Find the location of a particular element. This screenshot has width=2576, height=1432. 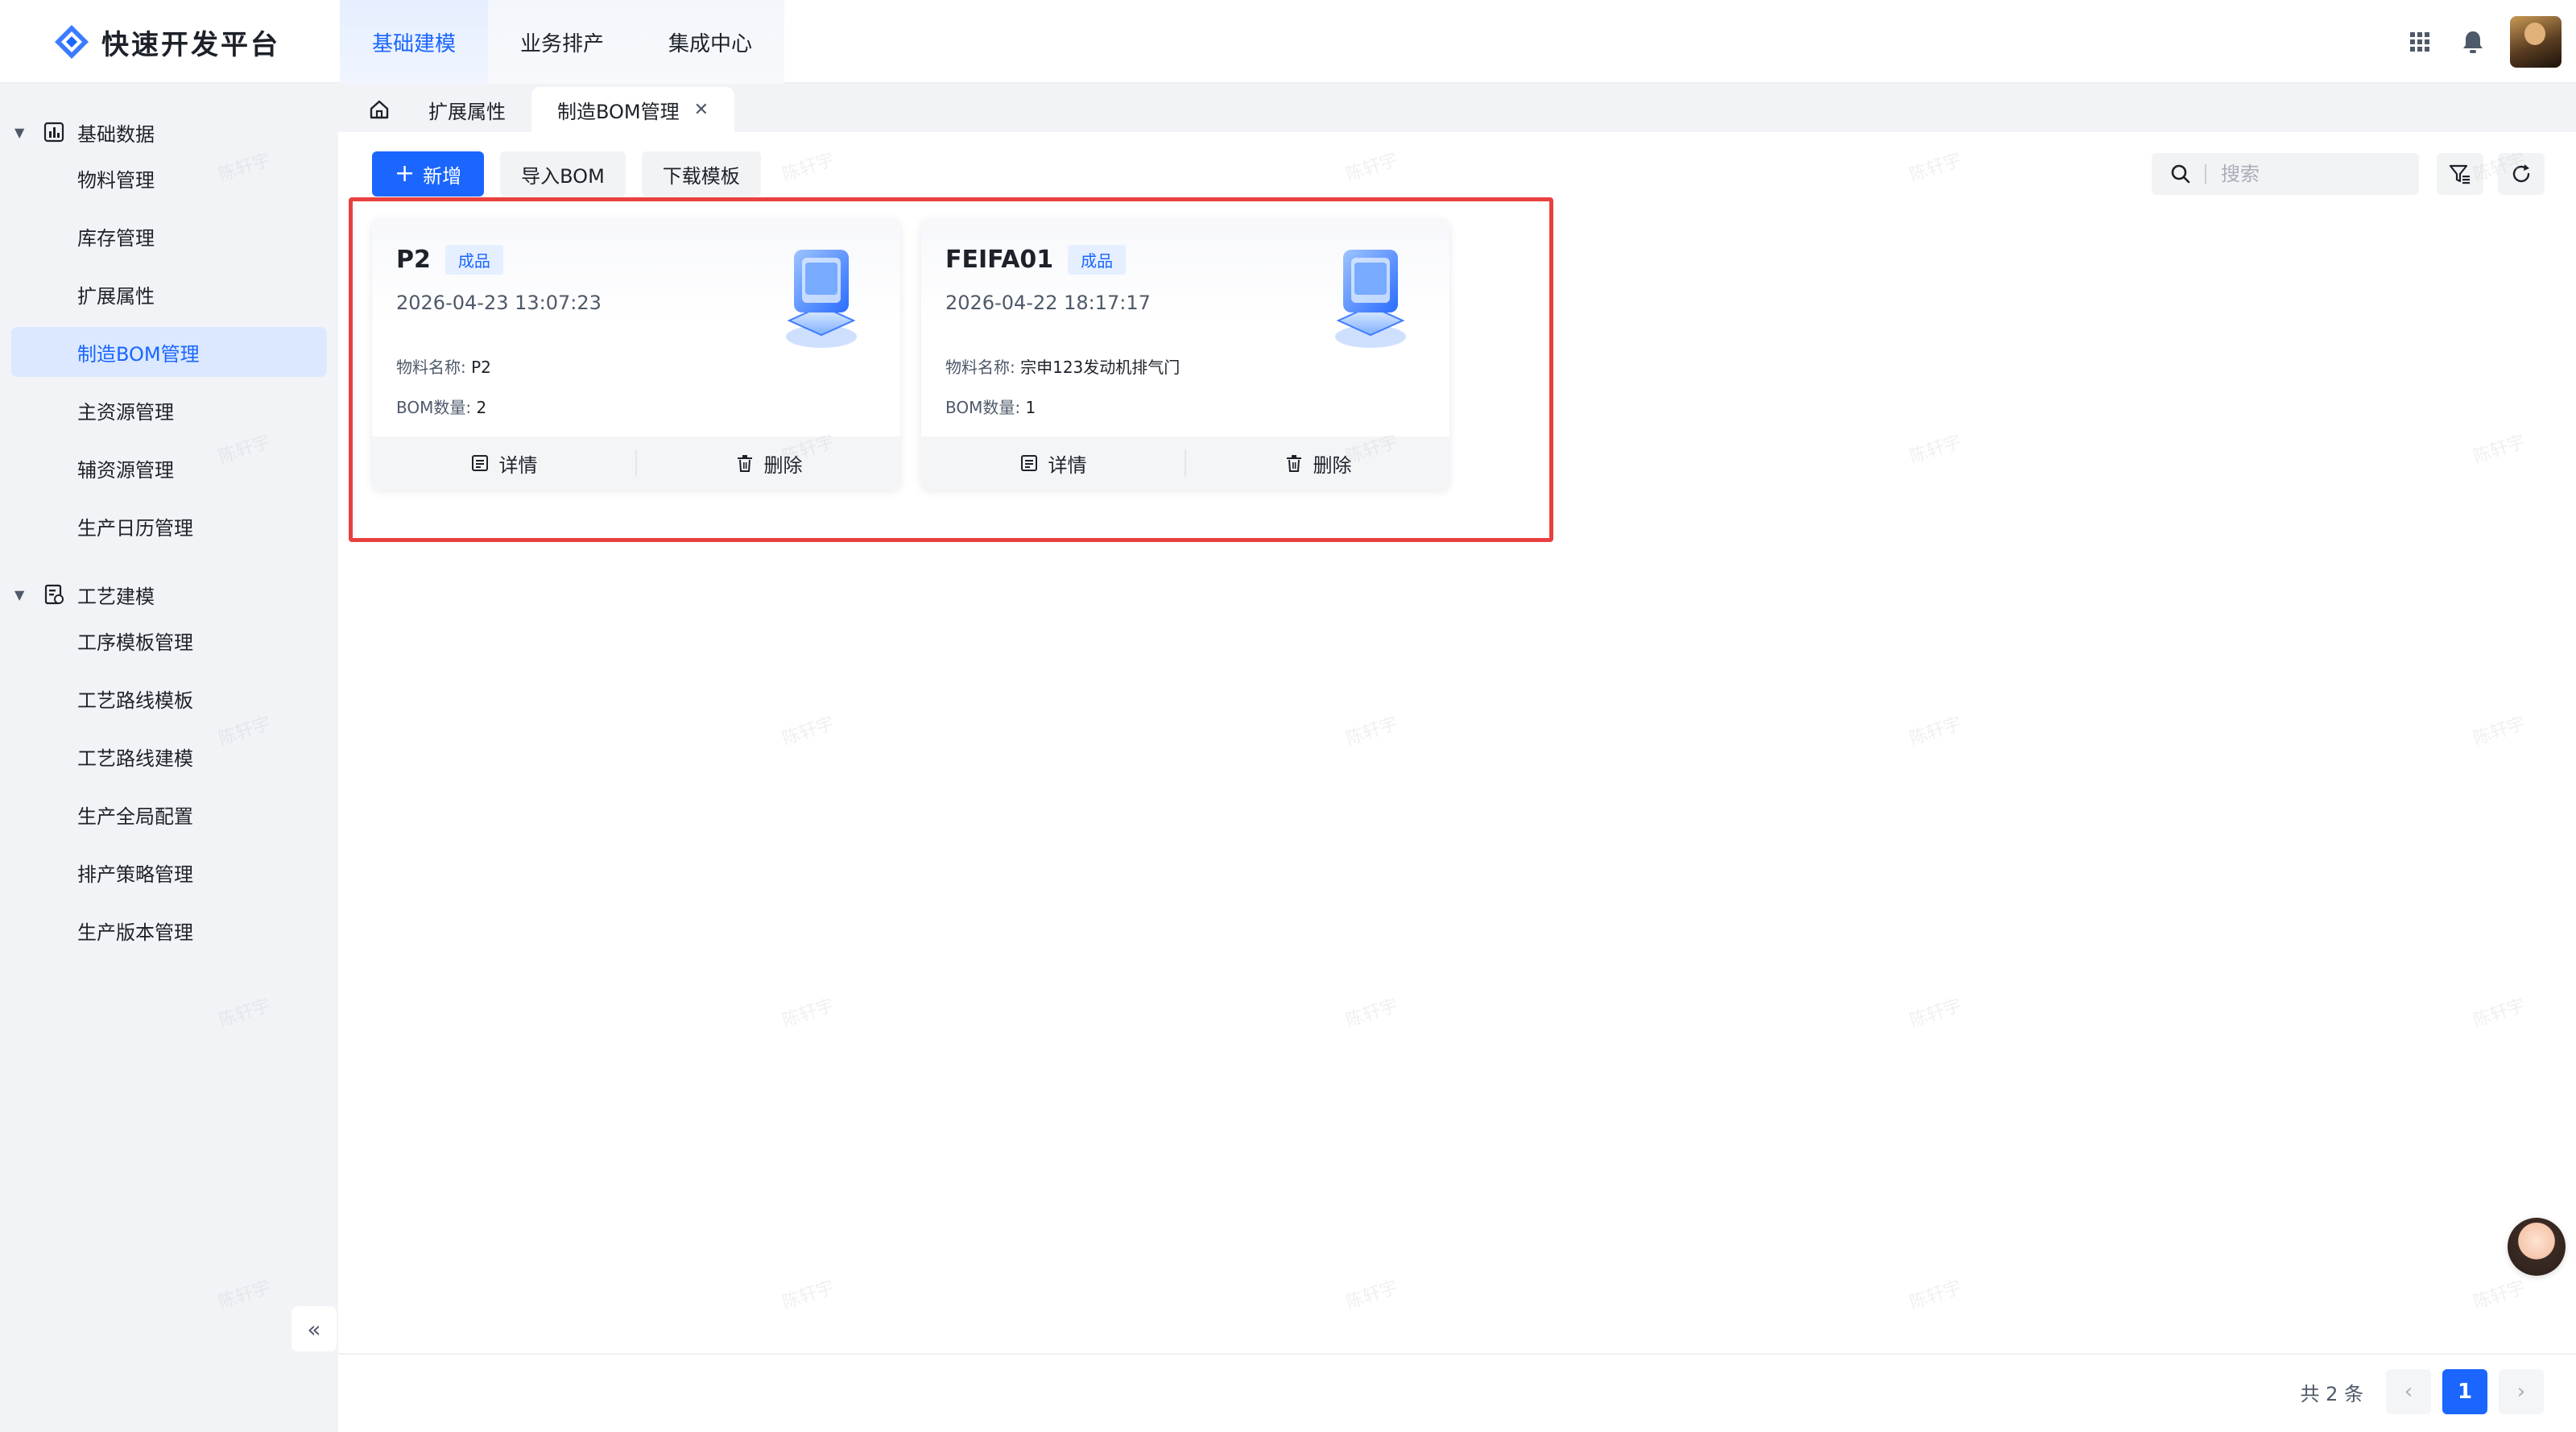

bom-count-value: 1 is located at coordinates (1030, 407).